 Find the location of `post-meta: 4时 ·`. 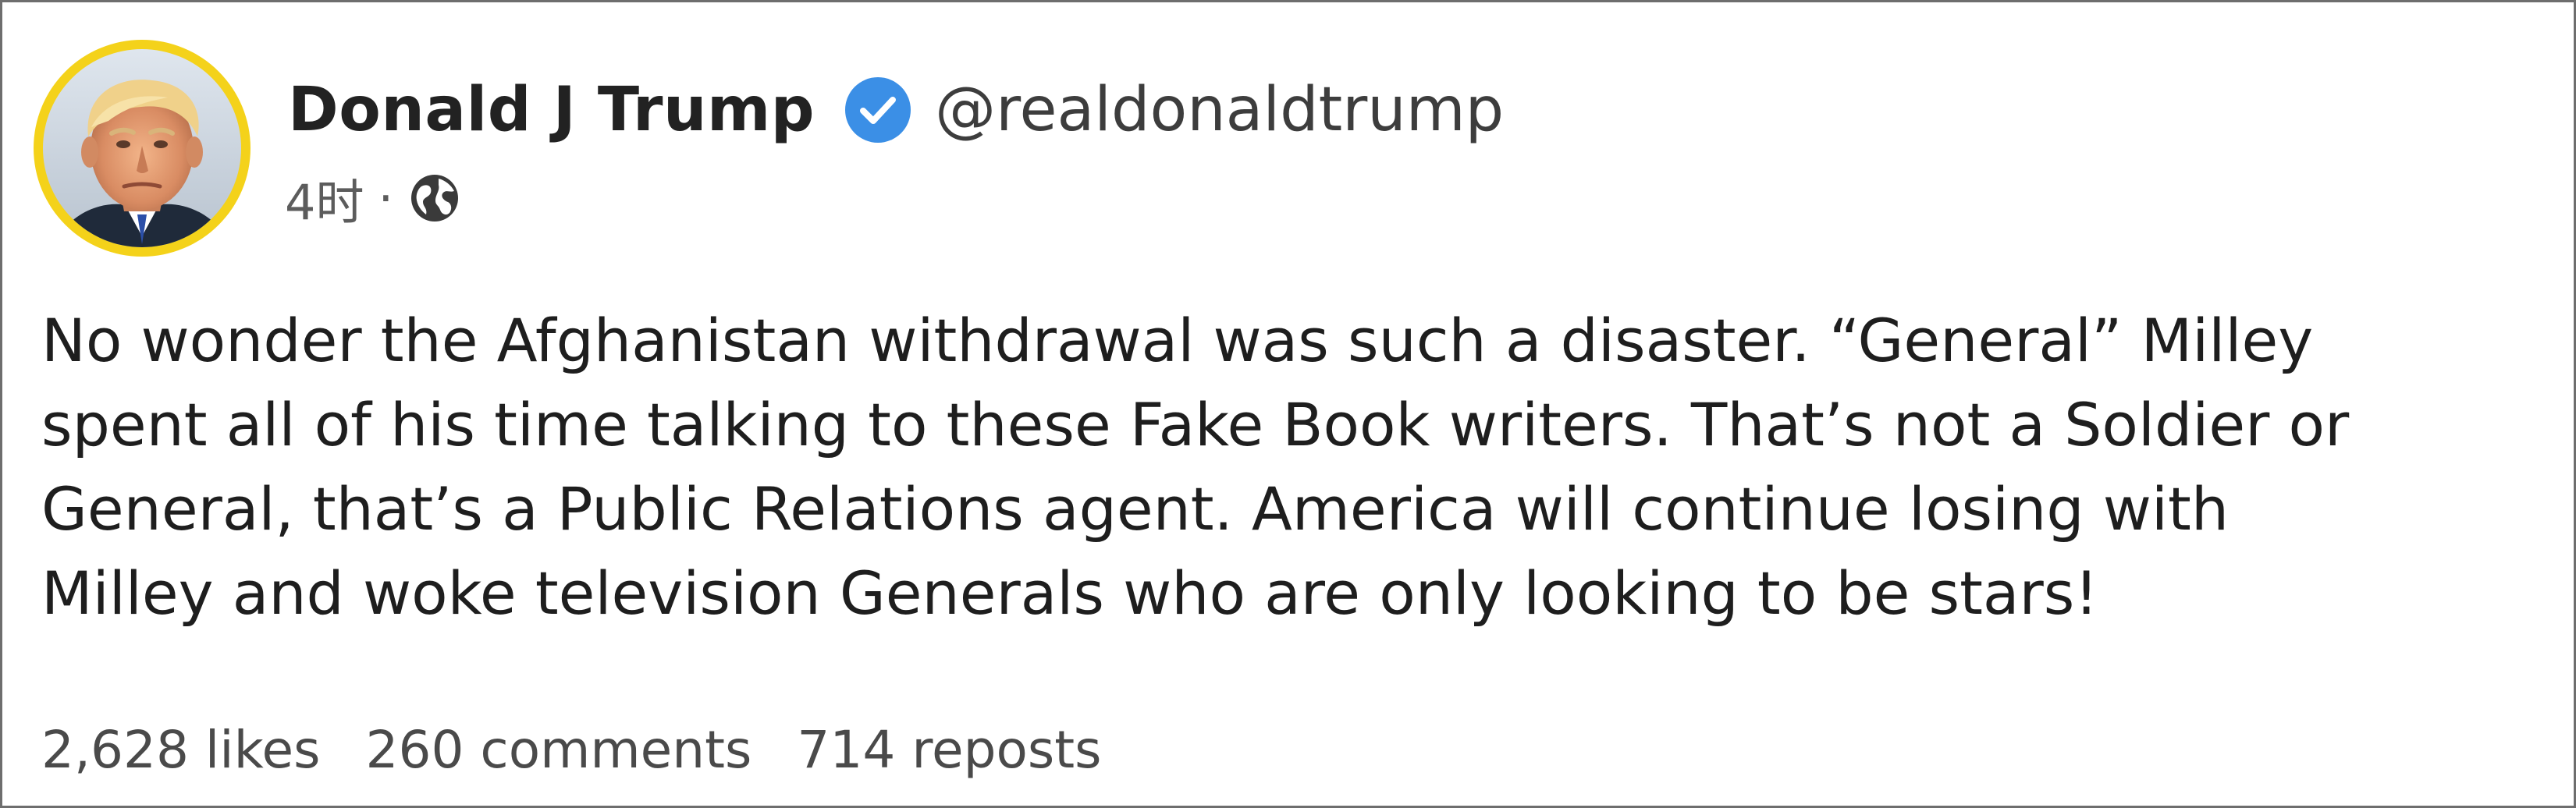

post-meta: 4时 · is located at coordinates (374, 198).